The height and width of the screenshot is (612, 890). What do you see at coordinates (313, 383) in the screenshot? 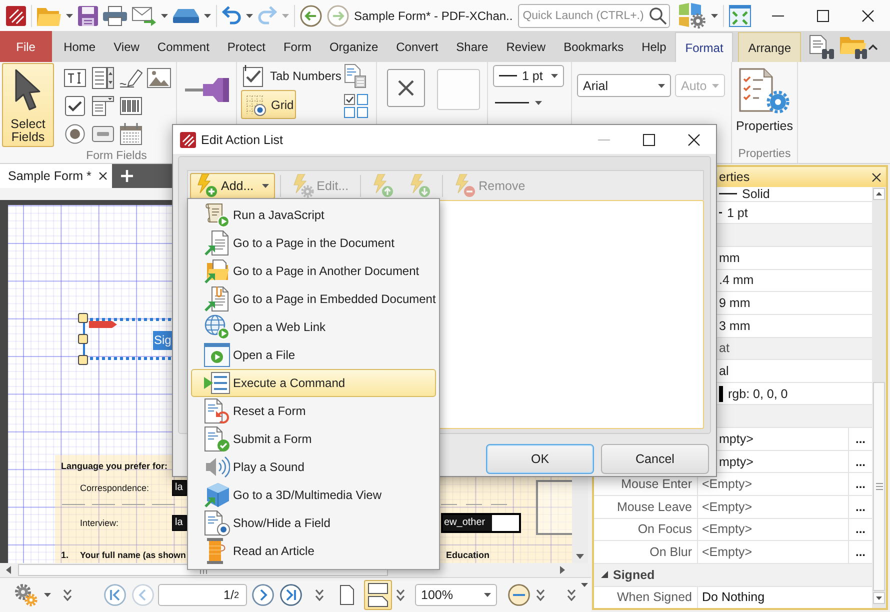
I see `menu-item: Execute a Command` at bounding box center [313, 383].